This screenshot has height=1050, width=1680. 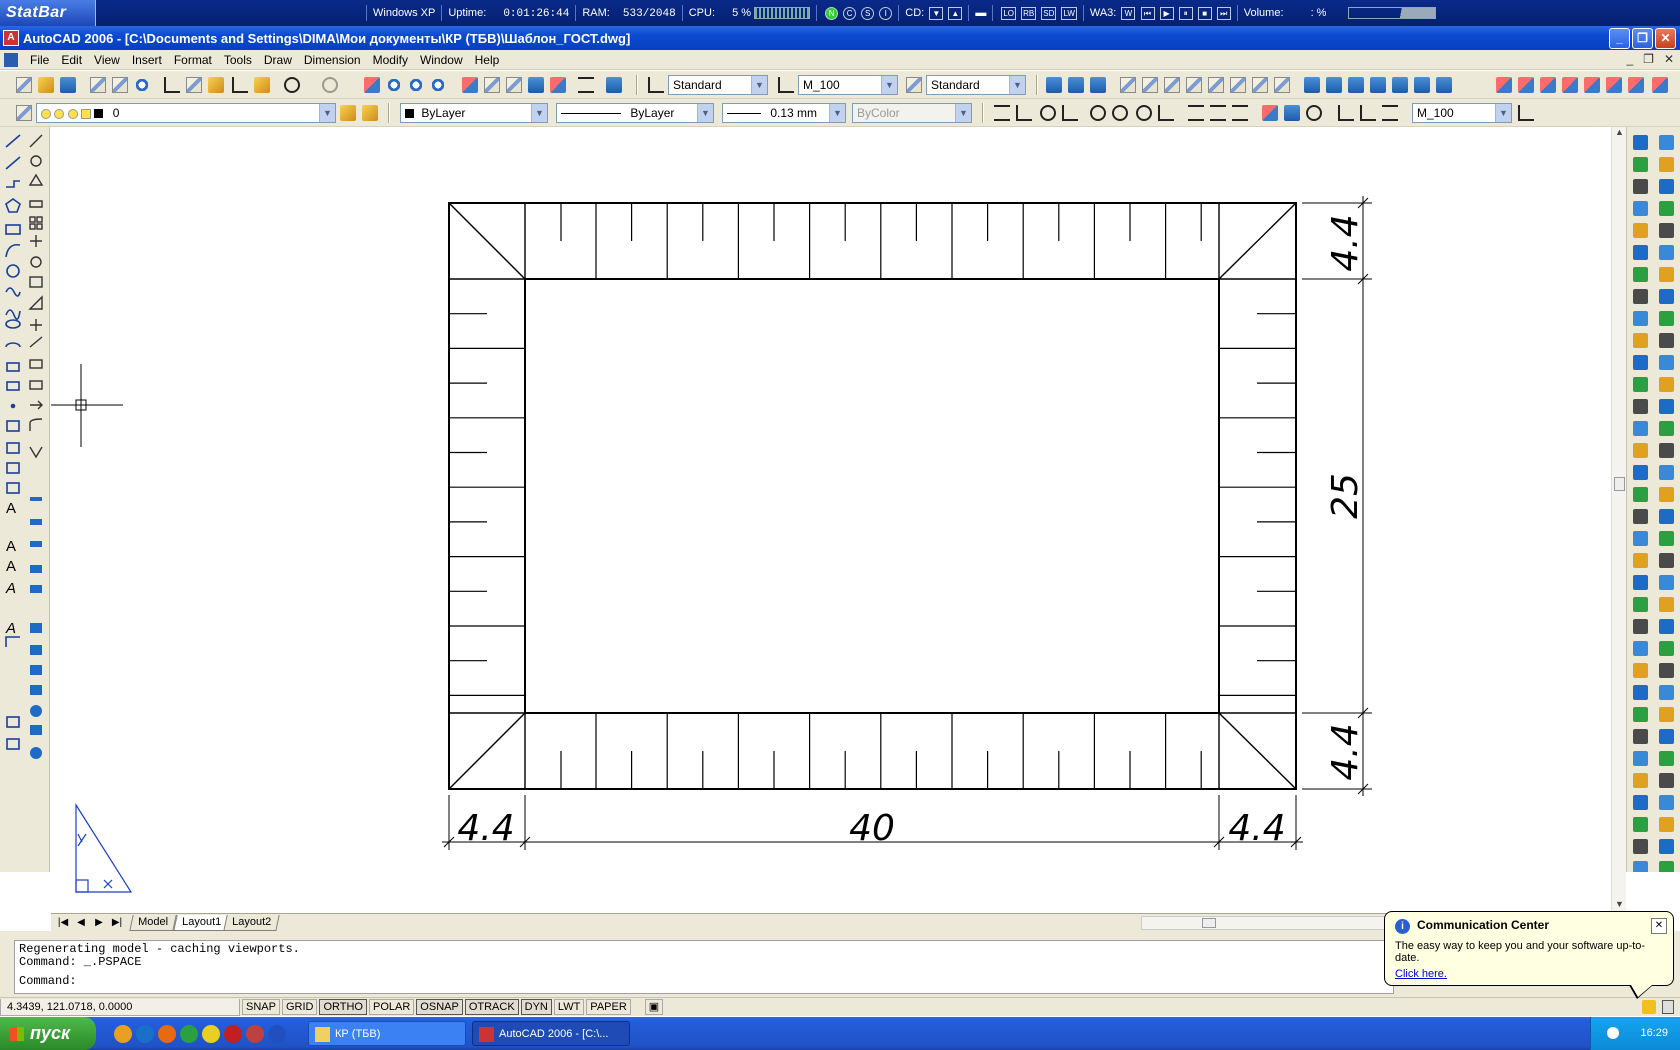 What do you see at coordinates (786, 85) in the screenshot?
I see `dim-style-icon` at bounding box center [786, 85].